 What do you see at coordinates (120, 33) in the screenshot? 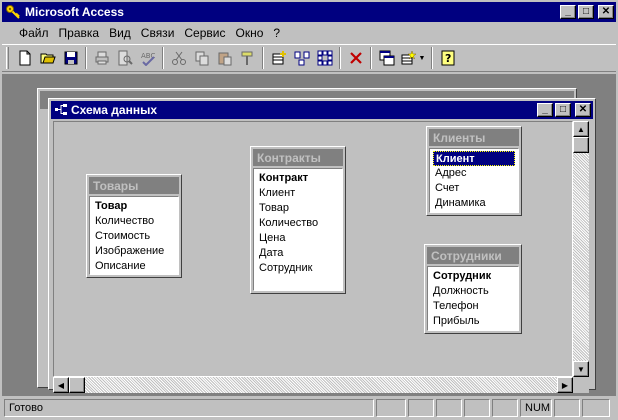
I see `menu-view: Вид` at bounding box center [120, 33].